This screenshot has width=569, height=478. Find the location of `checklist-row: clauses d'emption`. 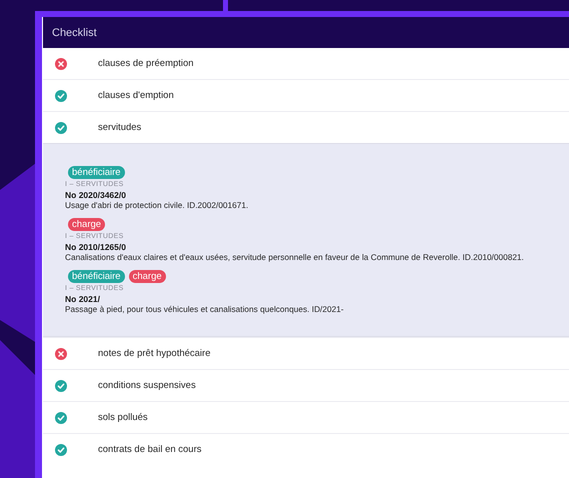

checklist-row: clauses d'emption is located at coordinates (306, 95).